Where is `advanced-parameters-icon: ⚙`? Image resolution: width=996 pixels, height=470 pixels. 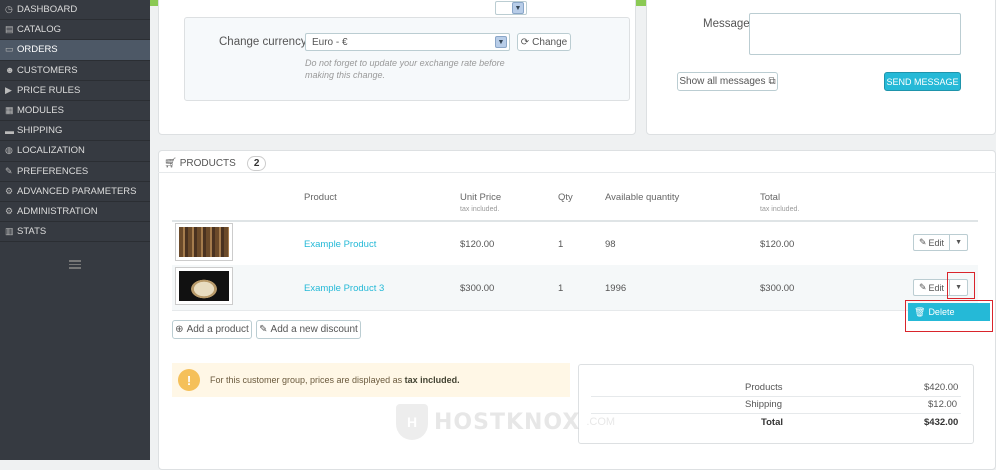
advanced-parameters-icon: ⚙ is located at coordinates (9, 190).